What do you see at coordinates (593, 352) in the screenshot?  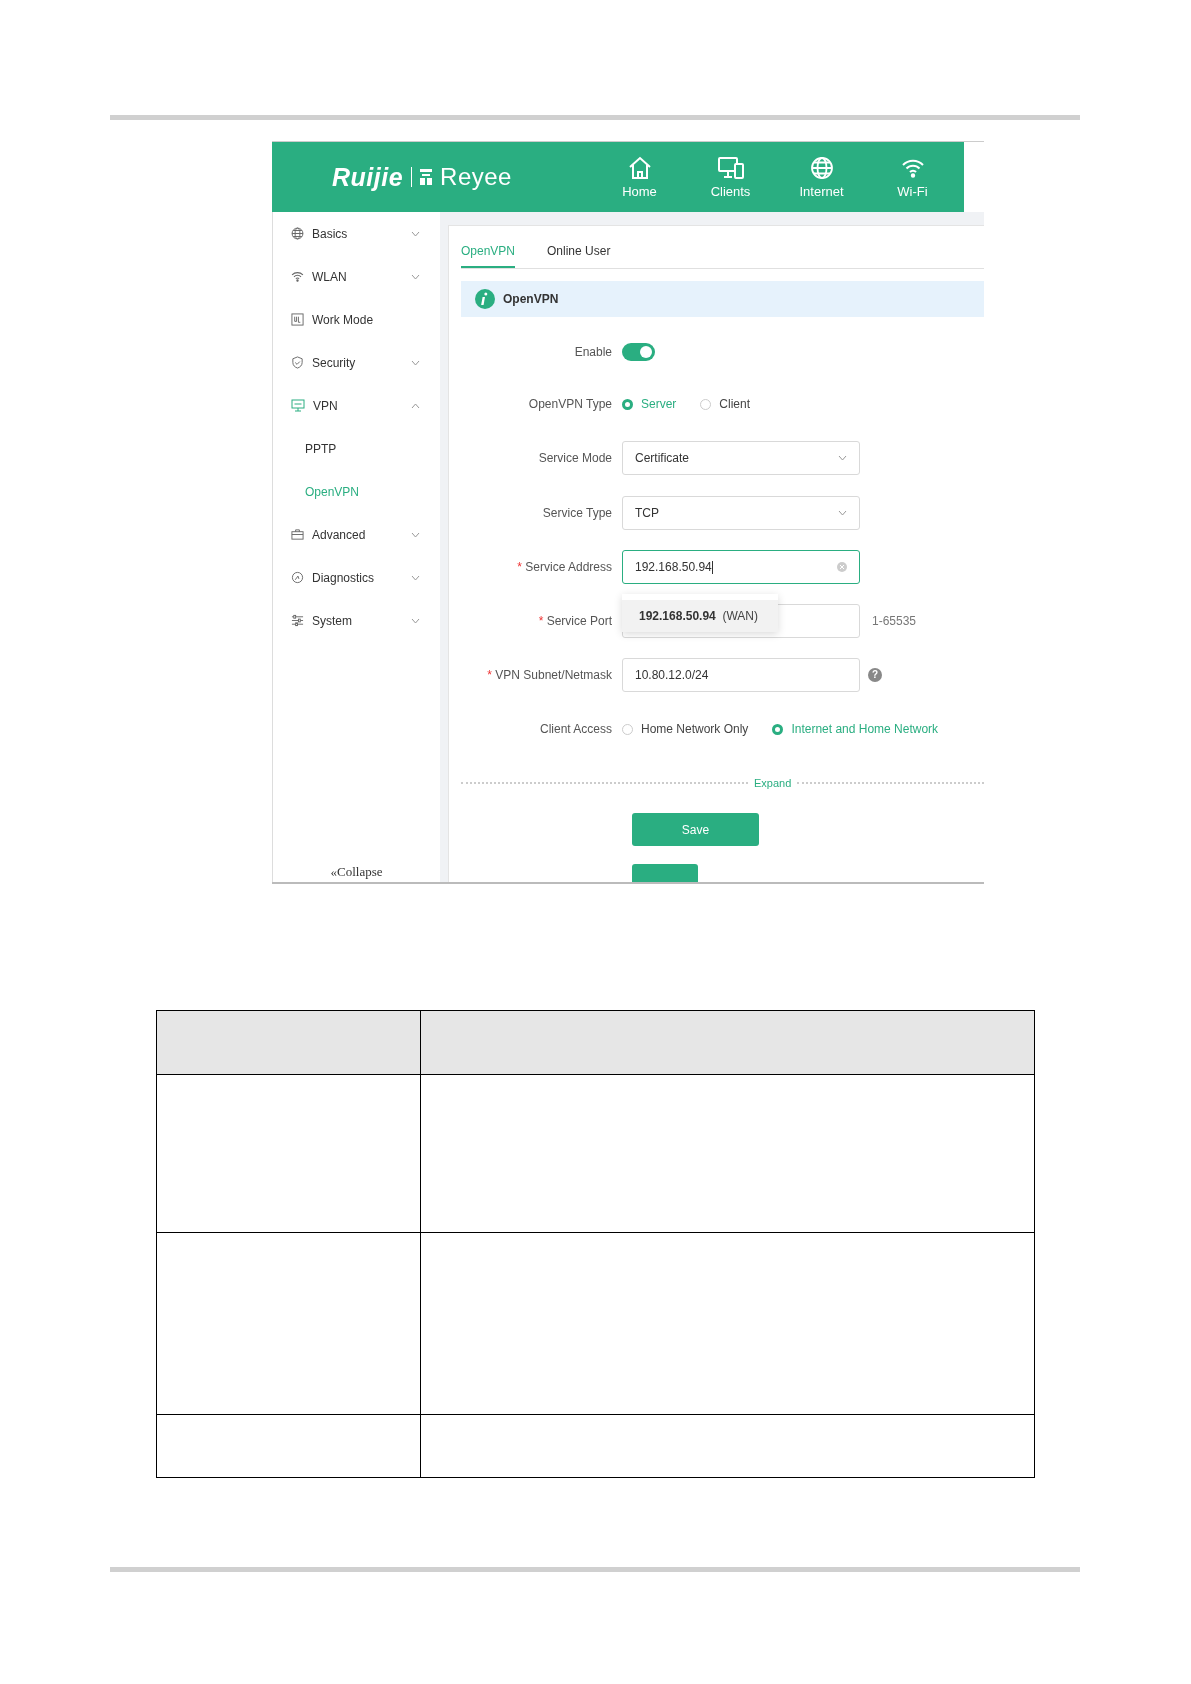 I see `field-label: Enable` at bounding box center [593, 352].